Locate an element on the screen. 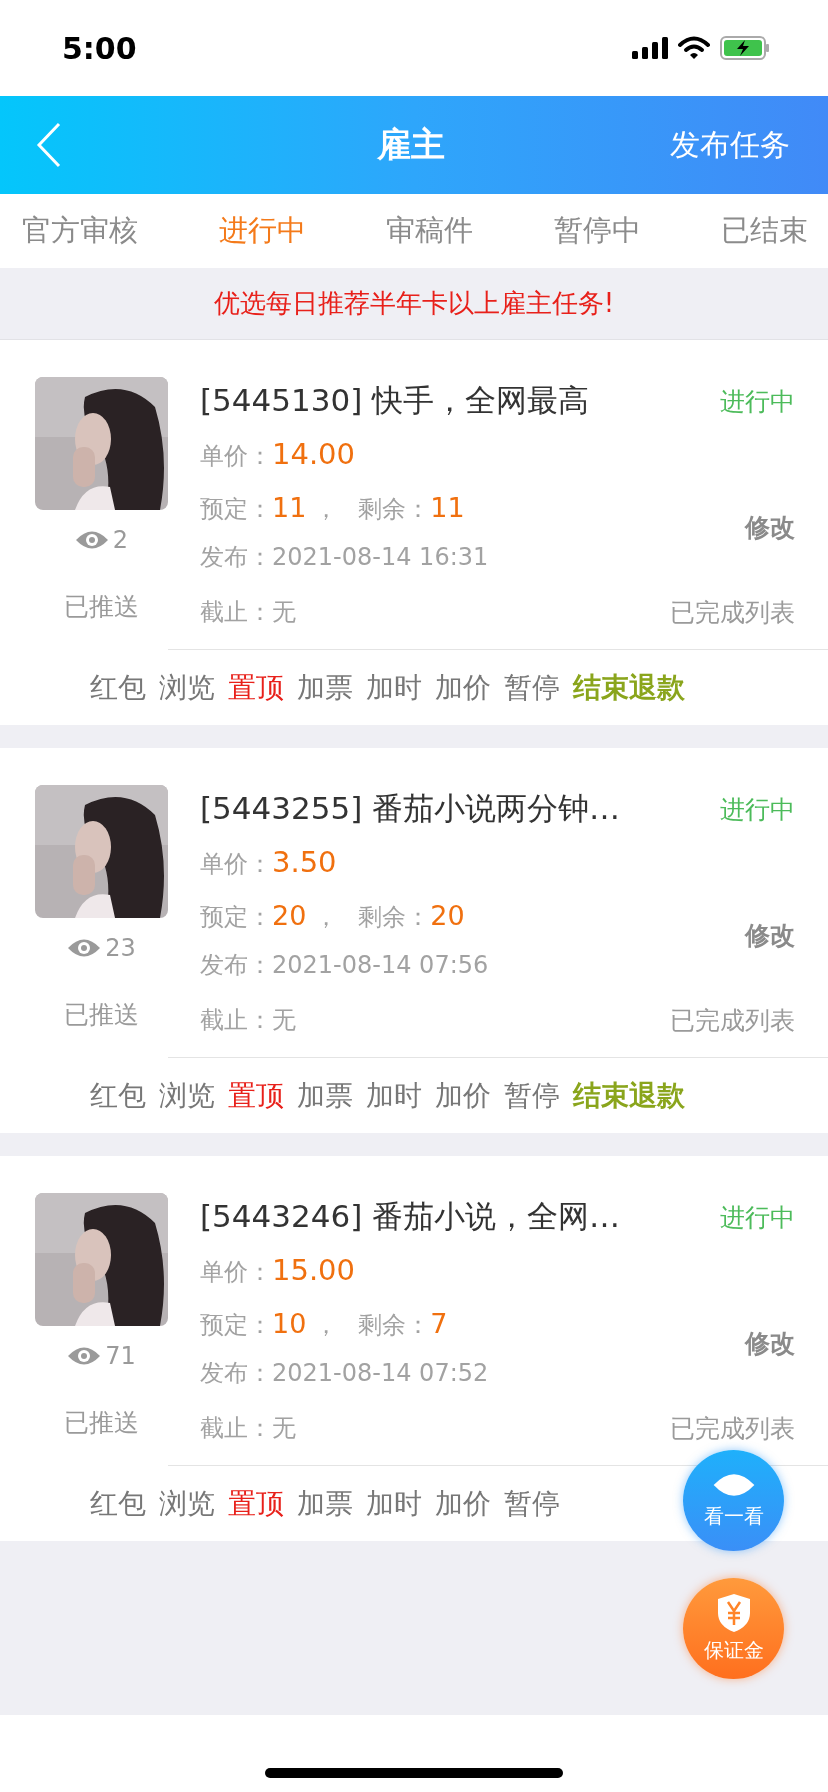 The height and width of the screenshot is (1792, 828). price-value: 3.50 is located at coordinates (304, 861).